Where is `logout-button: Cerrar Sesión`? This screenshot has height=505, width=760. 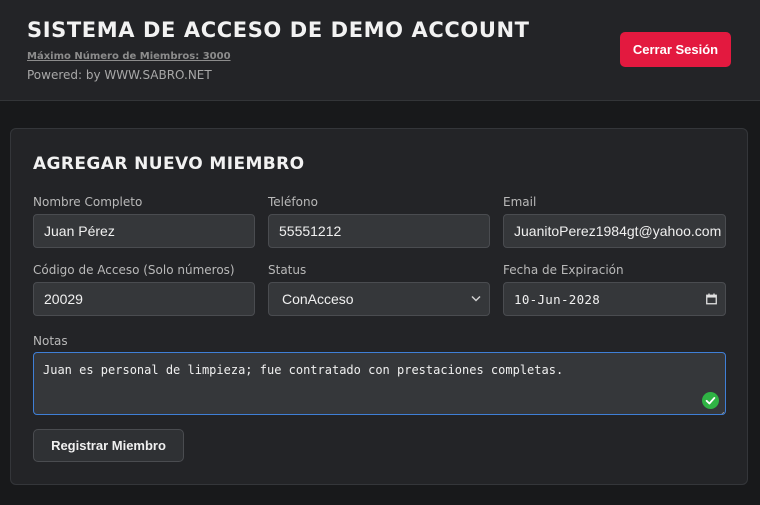
logout-button: Cerrar Sesión is located at coordinates (675, 49).